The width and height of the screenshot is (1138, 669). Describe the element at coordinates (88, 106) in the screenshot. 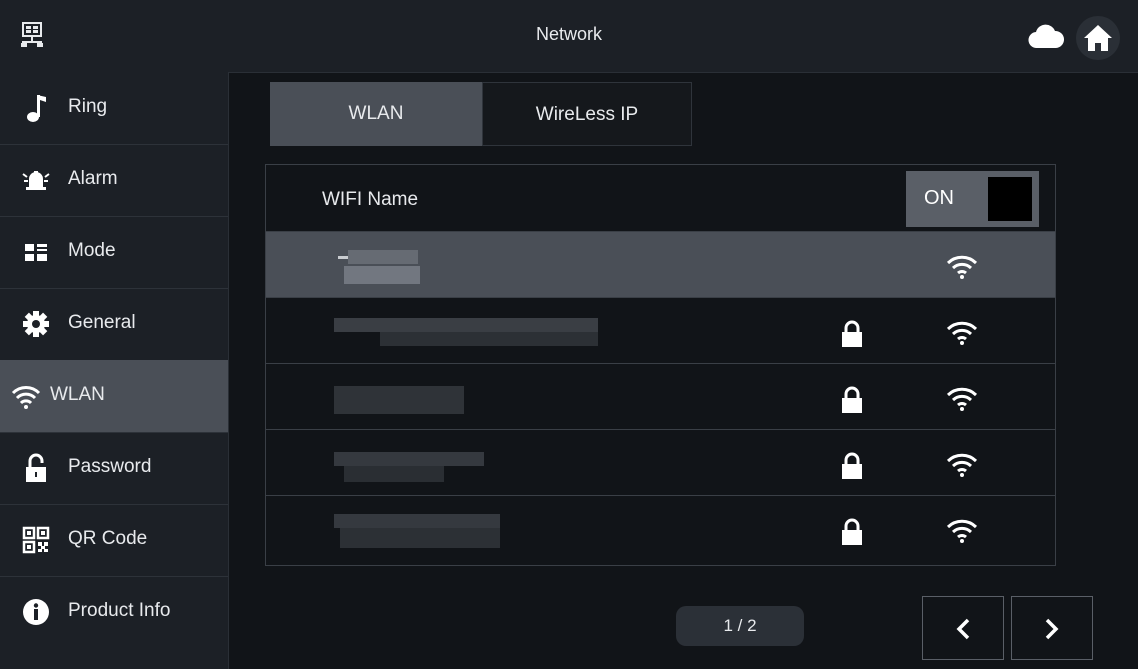

I see `sidebar-item-label: Ring` at that location.